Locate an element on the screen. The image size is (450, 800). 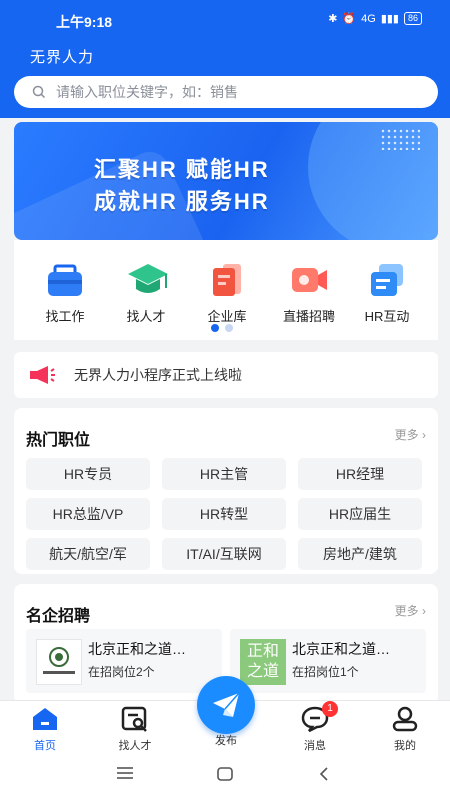
job-tag: HR应届生 is located at coordinates (360, 514).